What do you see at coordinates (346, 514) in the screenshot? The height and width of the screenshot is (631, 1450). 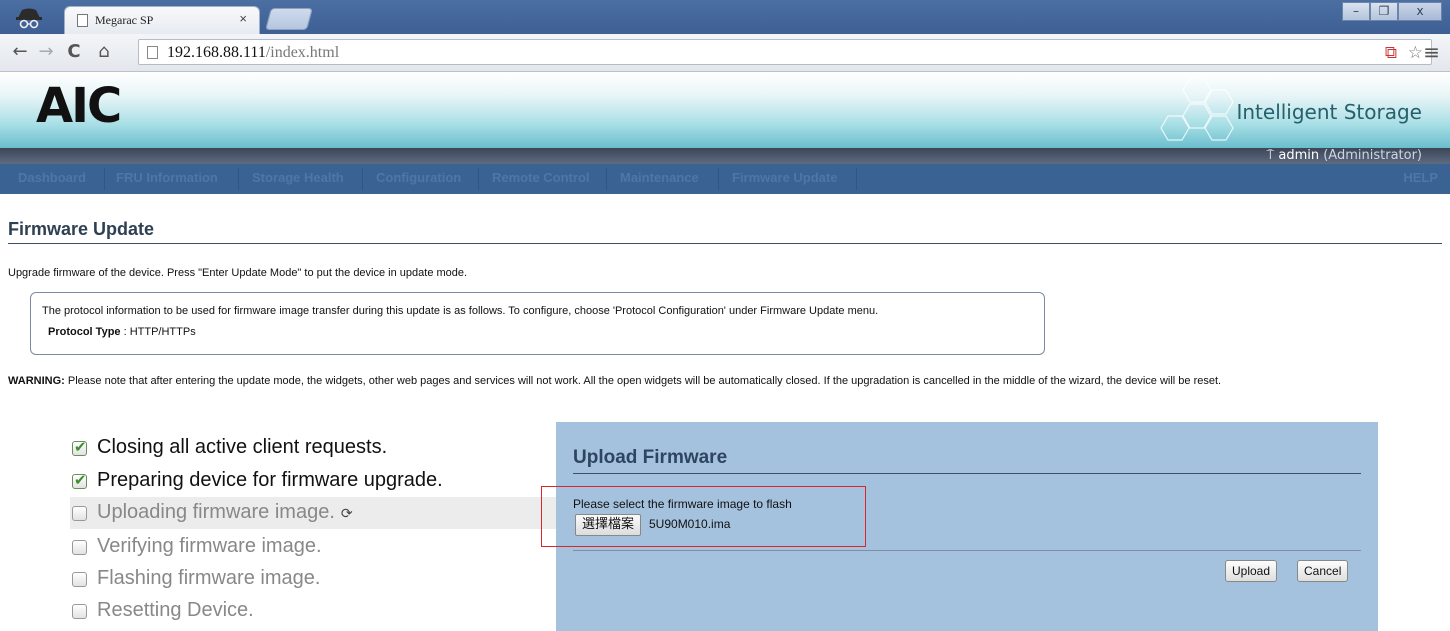 I see `refresh-spinner-icon: ⟳` at bounding box center [346, 514].